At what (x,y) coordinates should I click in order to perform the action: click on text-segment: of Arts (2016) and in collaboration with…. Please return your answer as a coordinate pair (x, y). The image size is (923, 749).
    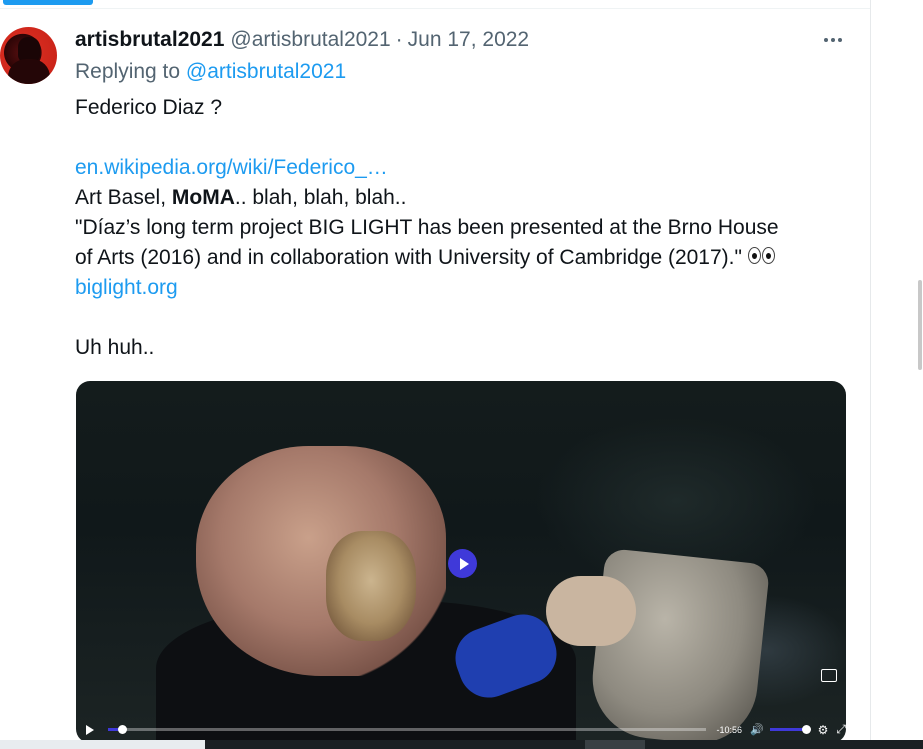
    Looking at the image, I should click on (408, 257).